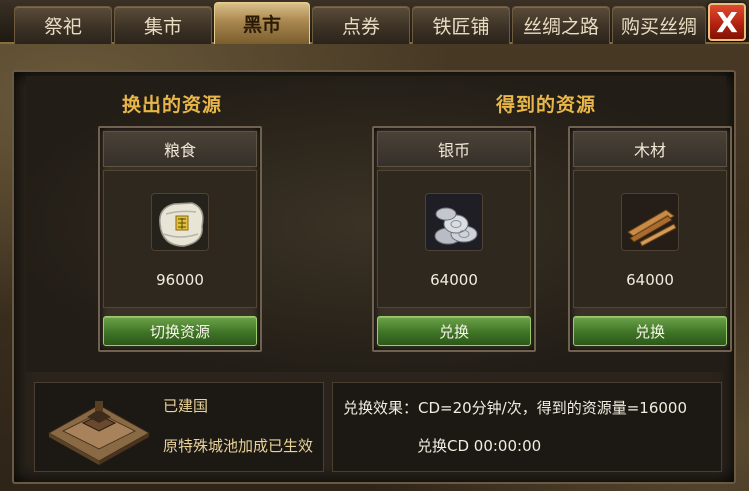 The height and width of the screenshot is (491, 749). What do you see at coordinates (238, 446) in the screenshot?
I see `nation-effect-text: 原特殊城池加成已生效` at bounding box center [238, 446].